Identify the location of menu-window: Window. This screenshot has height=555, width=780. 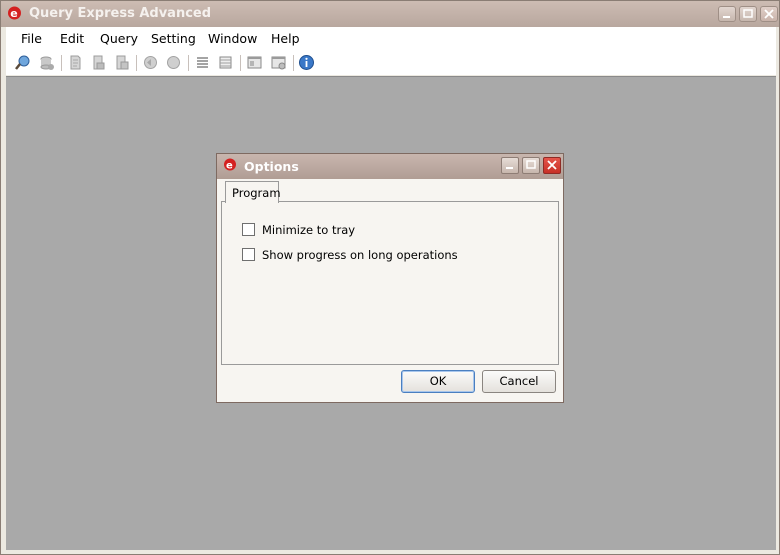
(232, 38).